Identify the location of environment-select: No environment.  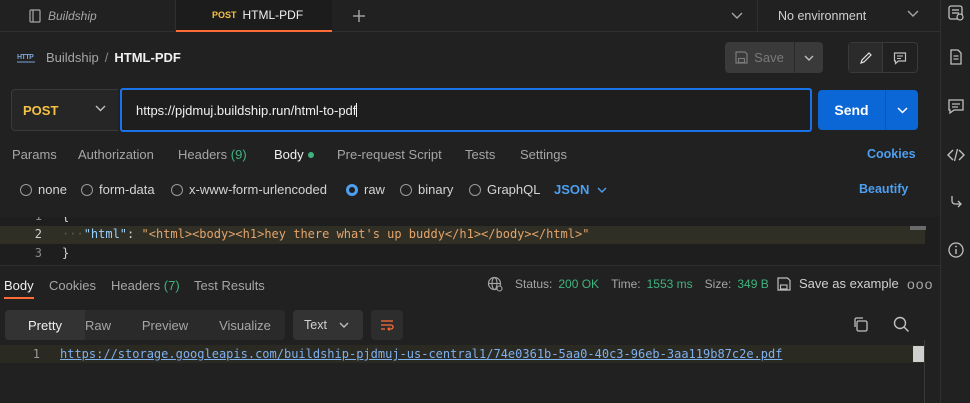
(843, 16).